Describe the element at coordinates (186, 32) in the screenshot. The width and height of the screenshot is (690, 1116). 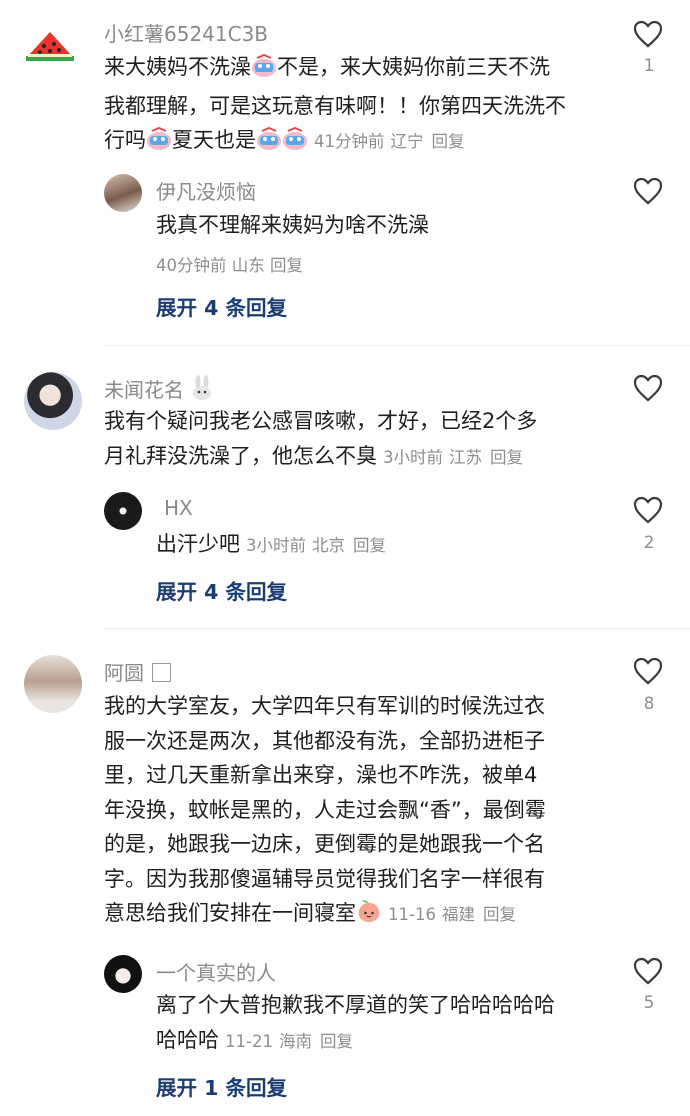
I see `comment-username: 小红薯65241C3B` at that location.